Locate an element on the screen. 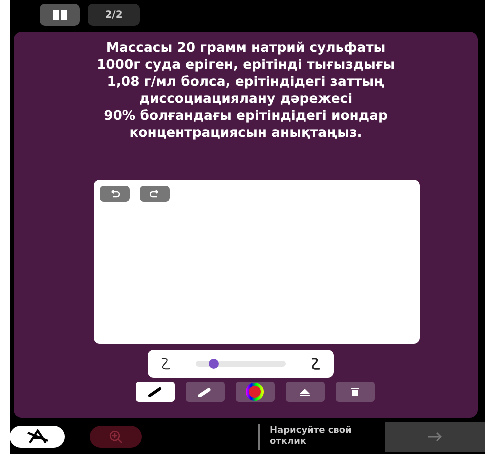 The width and height of the screenshot is (485, 454). undo-icon is located at coordinates (115, 194).